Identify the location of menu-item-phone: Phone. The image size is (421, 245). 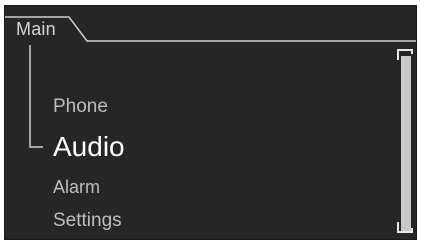
(80, 107).